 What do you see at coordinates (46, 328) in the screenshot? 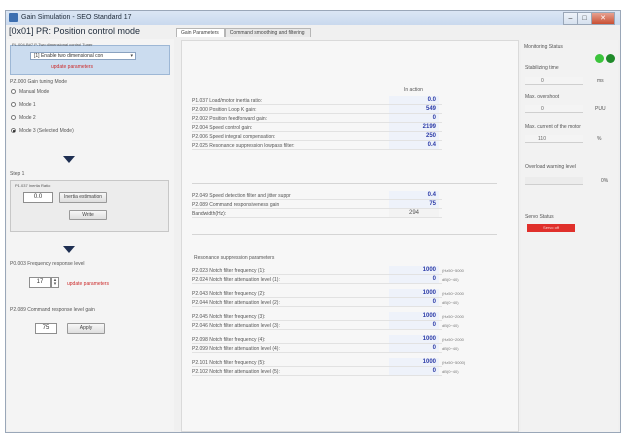
I see `command-response-input: 75` at bounding box center [46, 328].